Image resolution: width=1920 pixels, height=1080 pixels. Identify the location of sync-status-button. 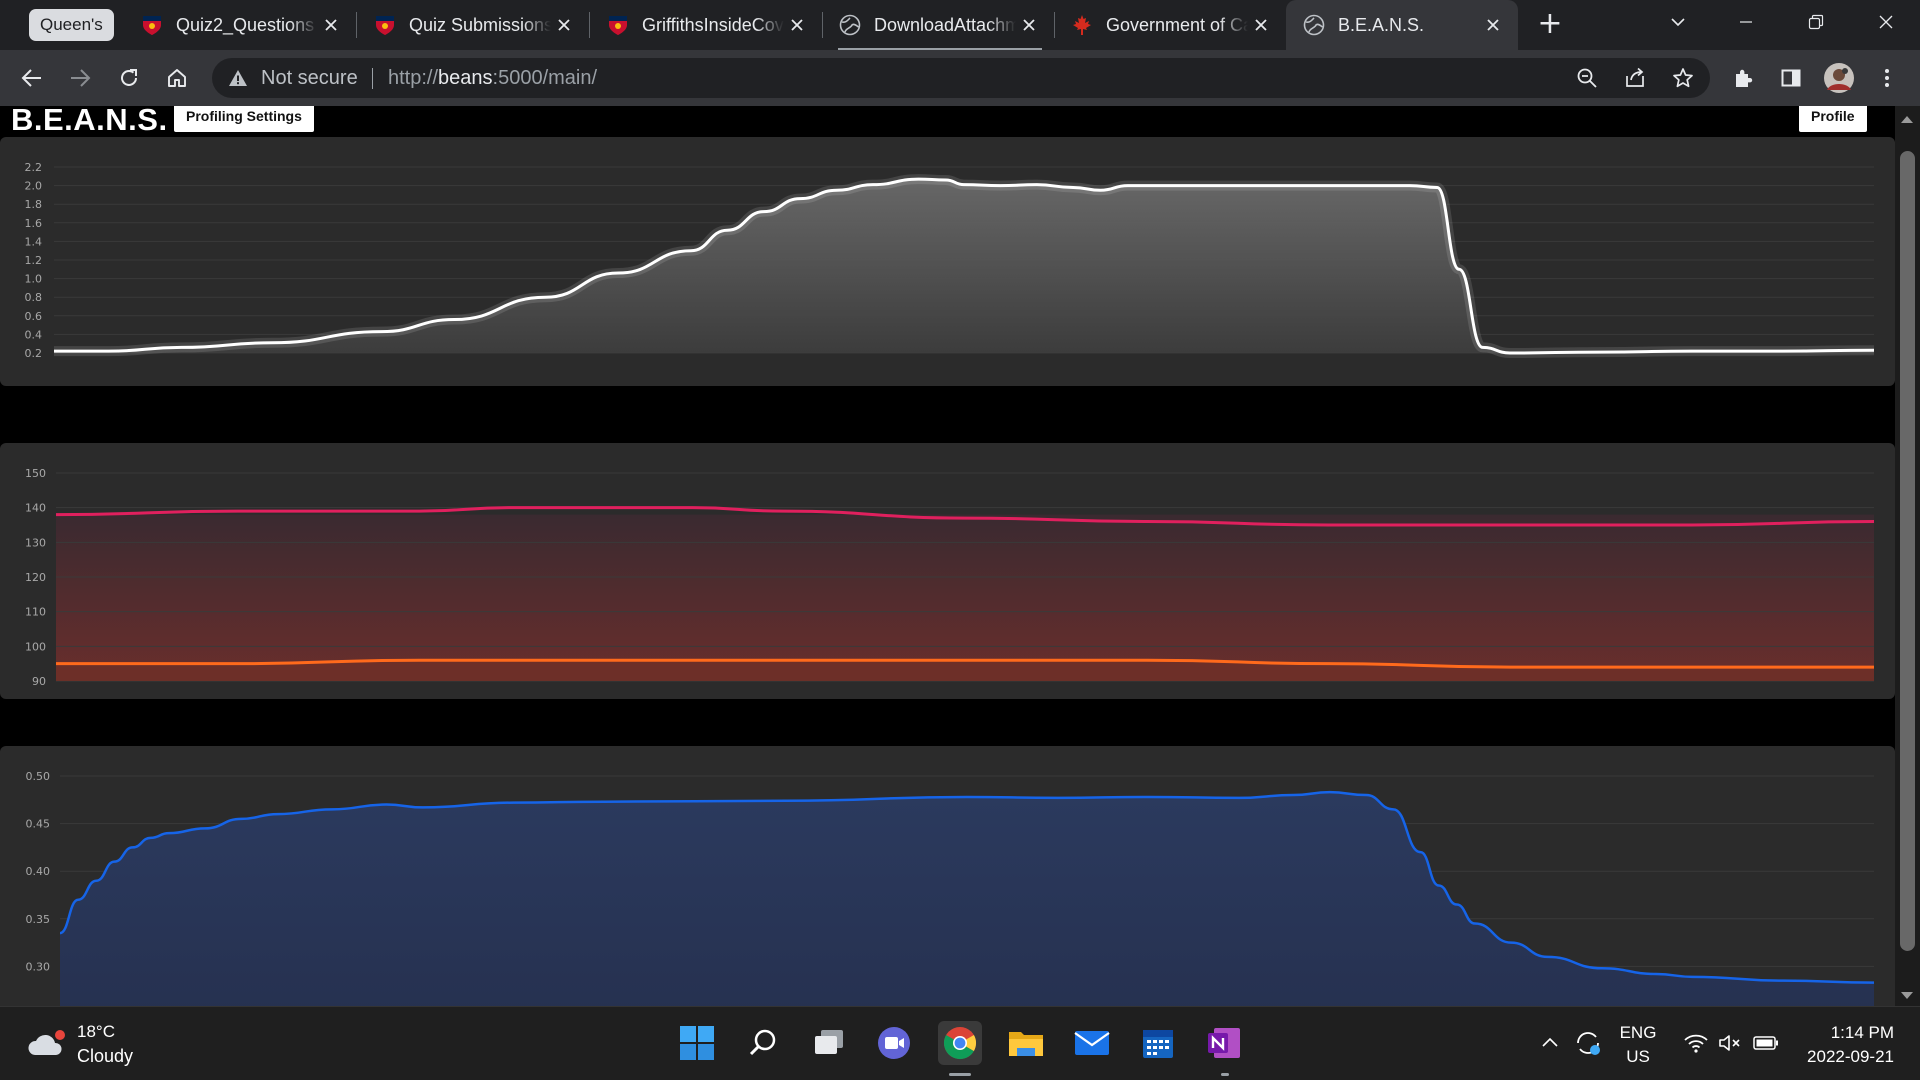
(1588, 1043).